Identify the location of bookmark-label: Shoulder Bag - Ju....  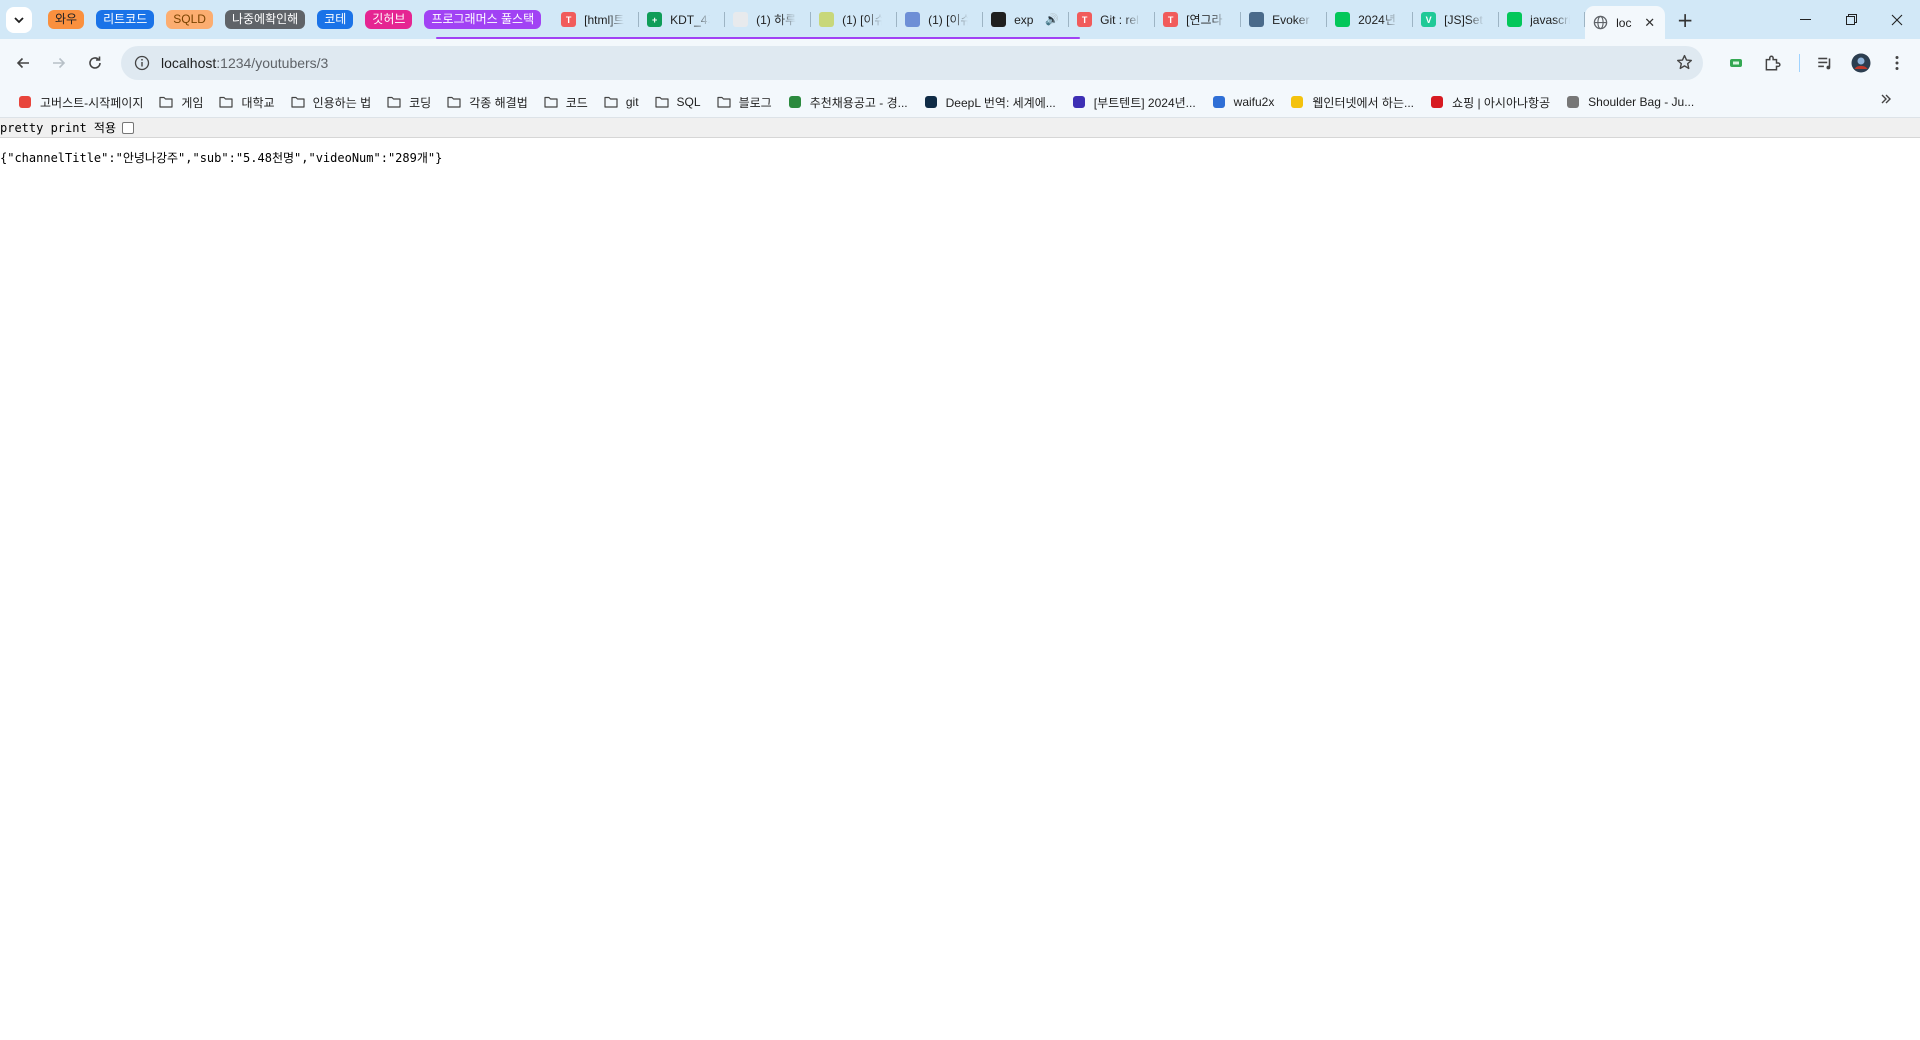
(1641, 102).